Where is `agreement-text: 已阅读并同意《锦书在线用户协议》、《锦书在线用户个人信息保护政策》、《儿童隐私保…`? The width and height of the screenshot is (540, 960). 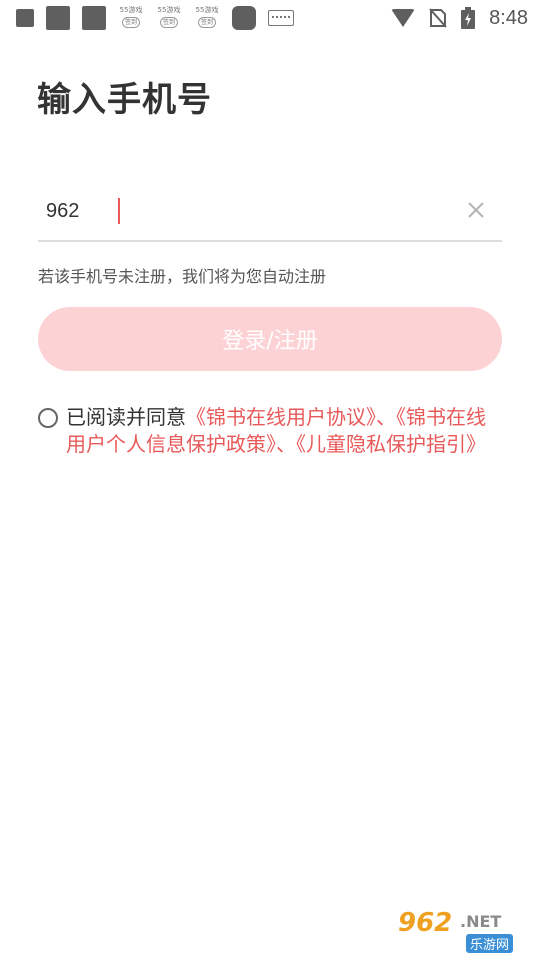 agreement-text: 已阅读并同意《锦书在线用户协议》、《锦书在线用户个人信息保护政策》、《儿童隐私保… is located at coordinates (284, 431).